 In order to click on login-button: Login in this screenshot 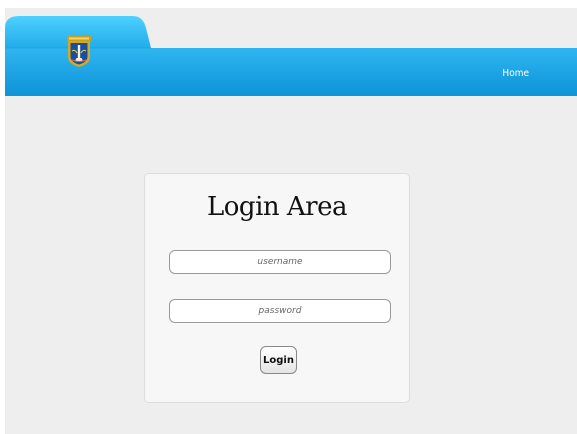, I will do `click(278, 360)`.